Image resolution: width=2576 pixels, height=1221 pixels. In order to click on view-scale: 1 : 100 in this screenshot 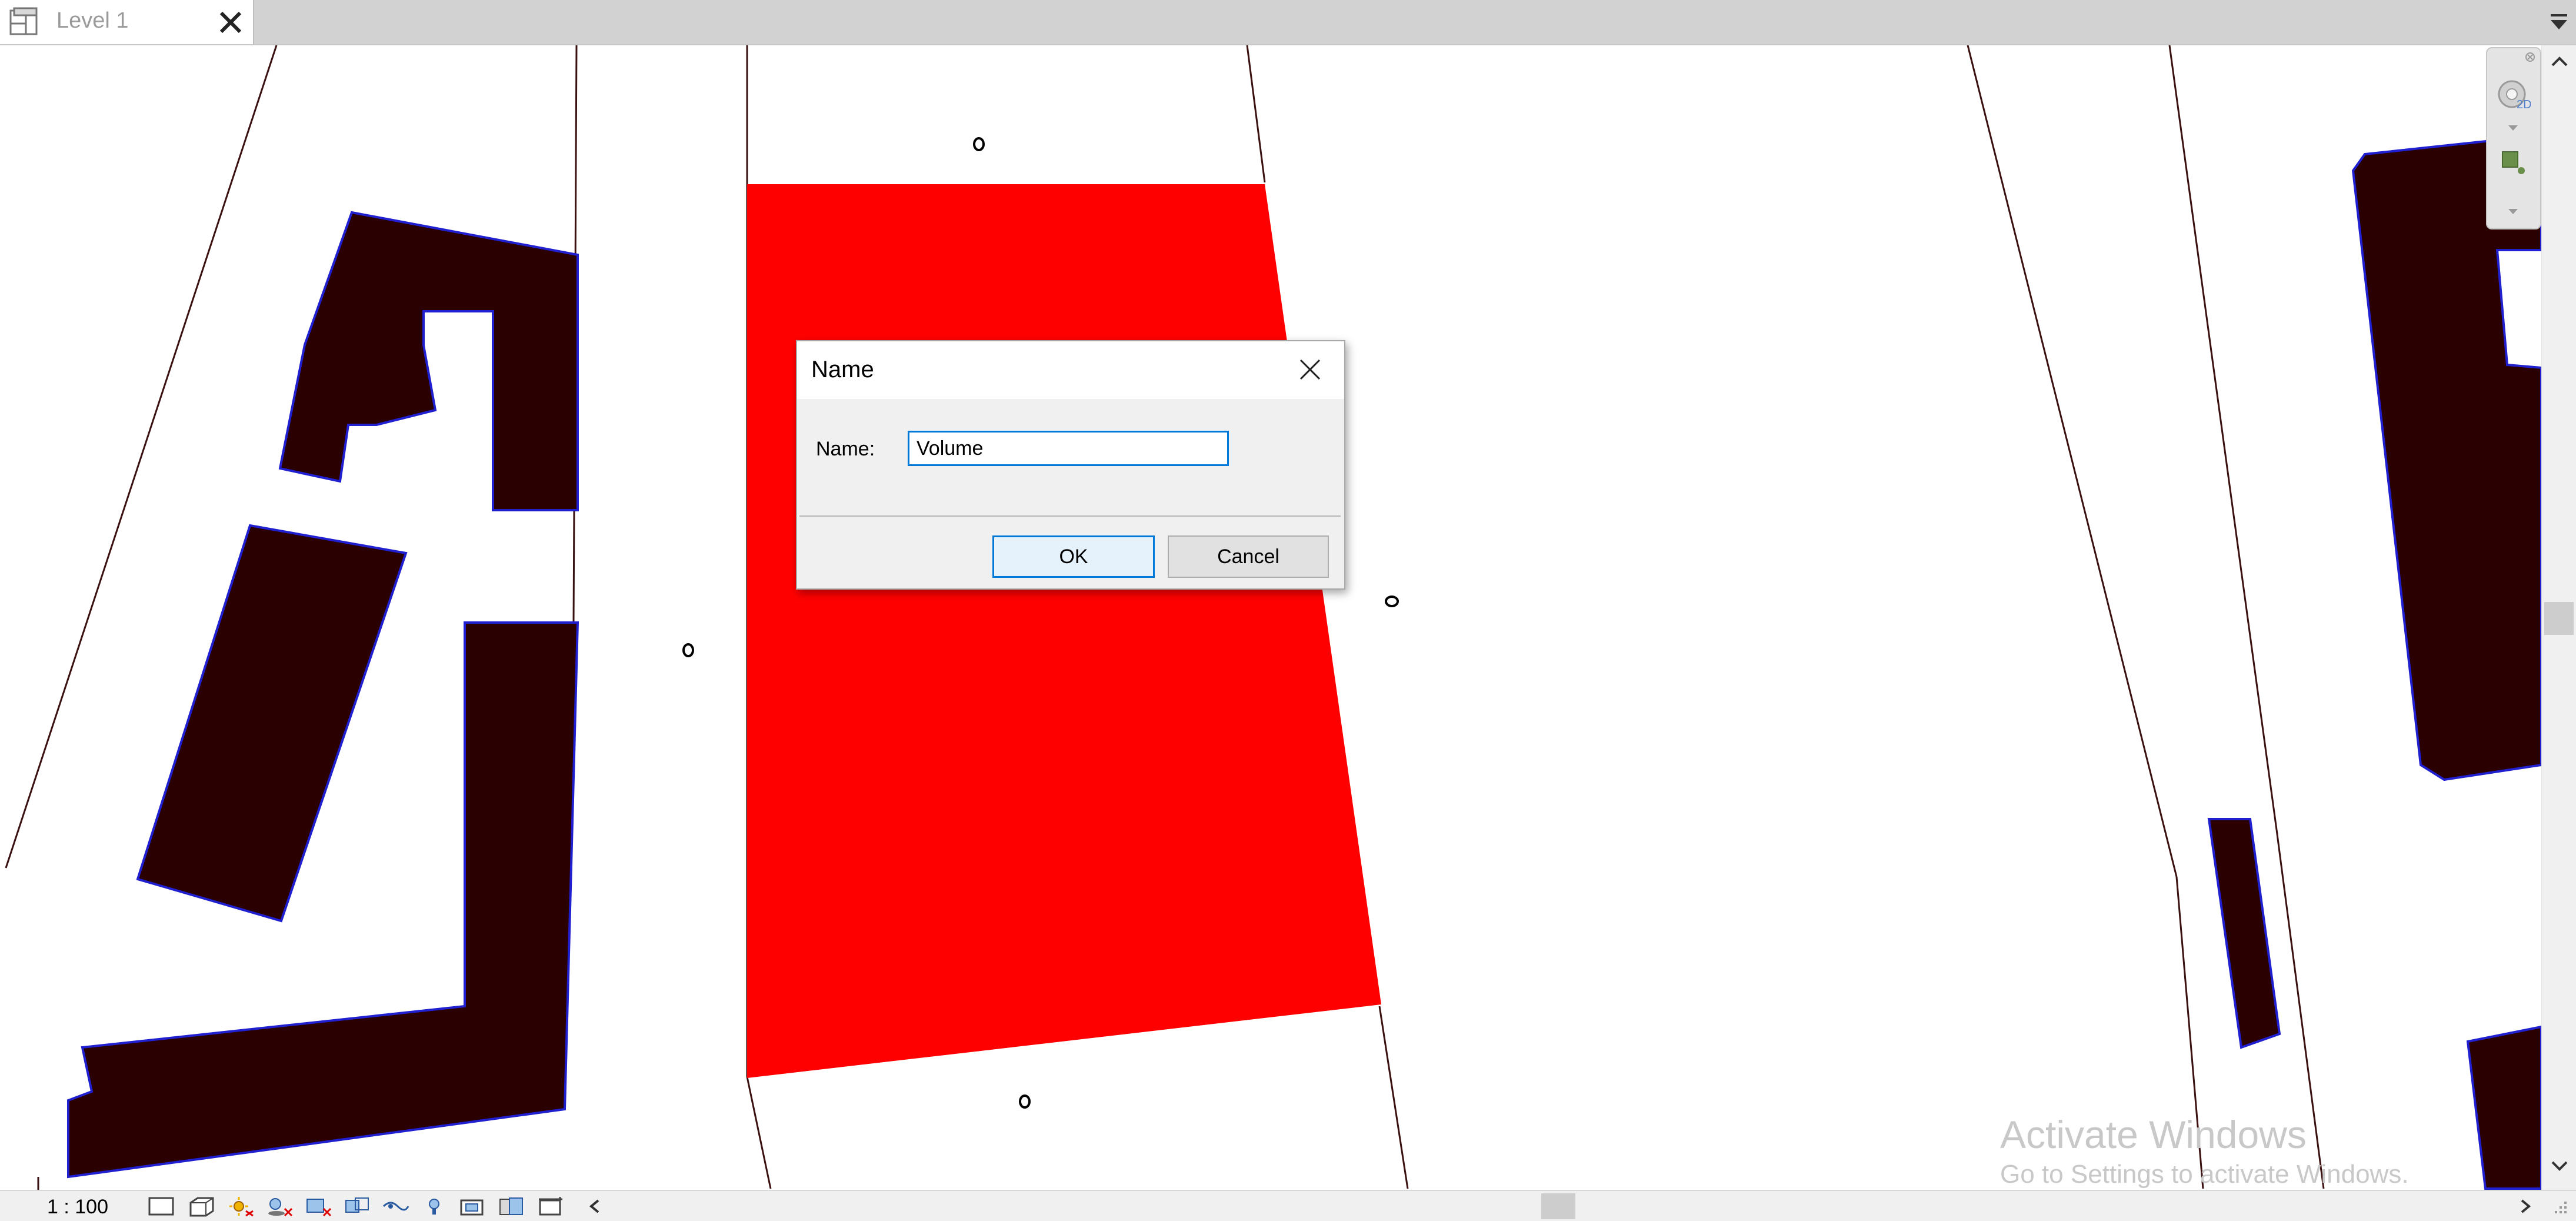, I will do `click(77, 1207)`.